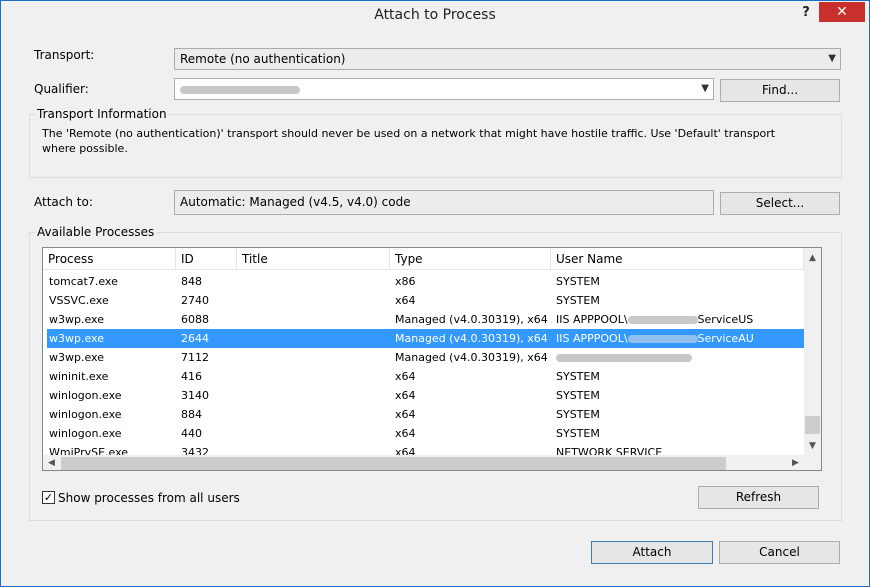 This screenshot has width=870, height=587. What do you see at coordinates (812, 258) in the screenshot?
I see `scroll-up-icon: ▲` at bounding box center [812, 258].